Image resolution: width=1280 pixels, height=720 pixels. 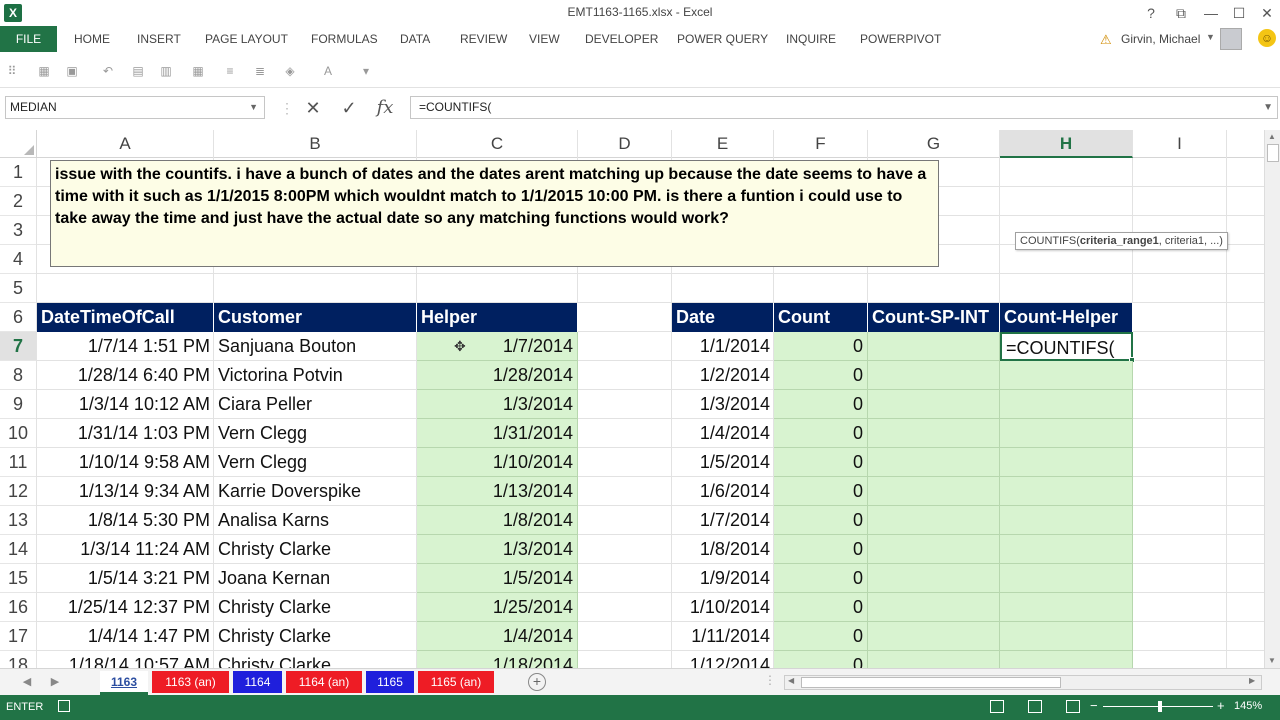 What do you see at coordinates (18, 636) in the screenshot?
I see `row-header-17: 17` at bounding box center [18, 636].